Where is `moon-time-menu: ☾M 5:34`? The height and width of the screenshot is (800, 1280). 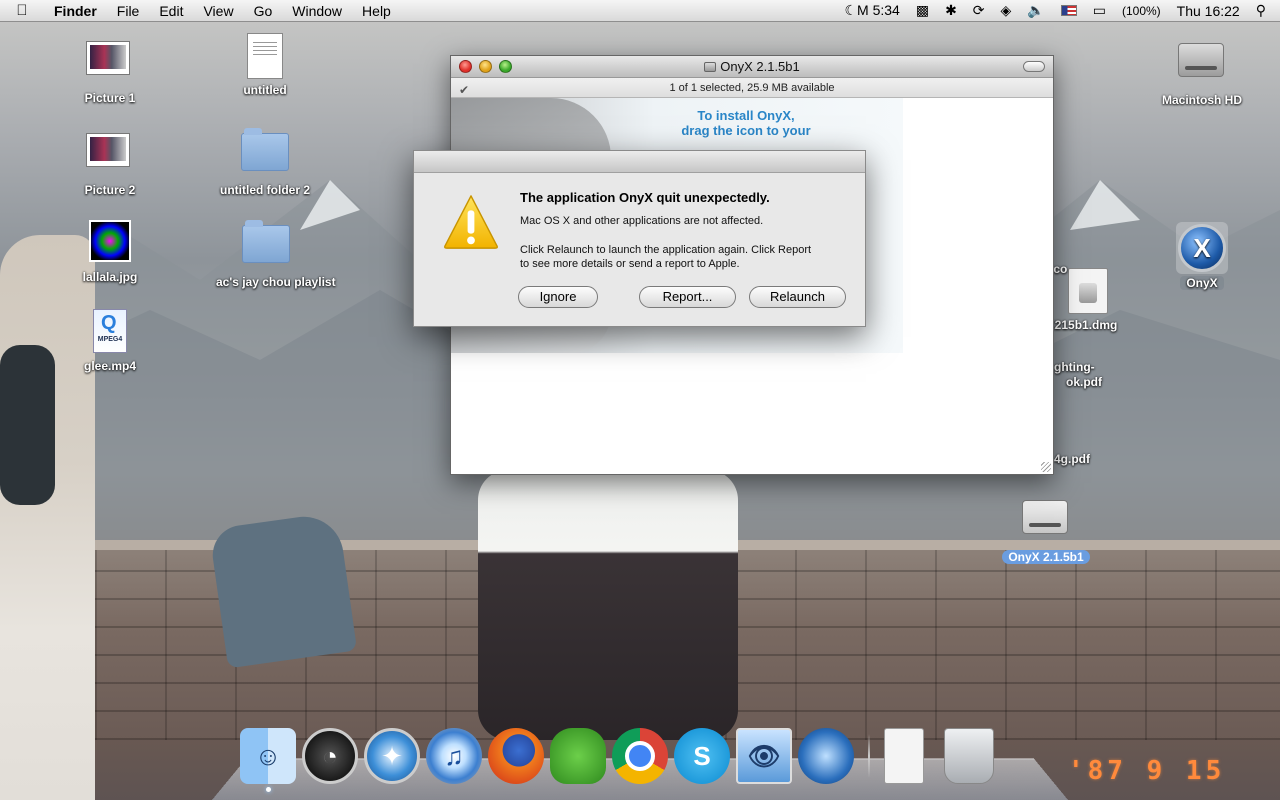
moon-time-menu: ☾M 5:34 is located at coordinates (871, 10).